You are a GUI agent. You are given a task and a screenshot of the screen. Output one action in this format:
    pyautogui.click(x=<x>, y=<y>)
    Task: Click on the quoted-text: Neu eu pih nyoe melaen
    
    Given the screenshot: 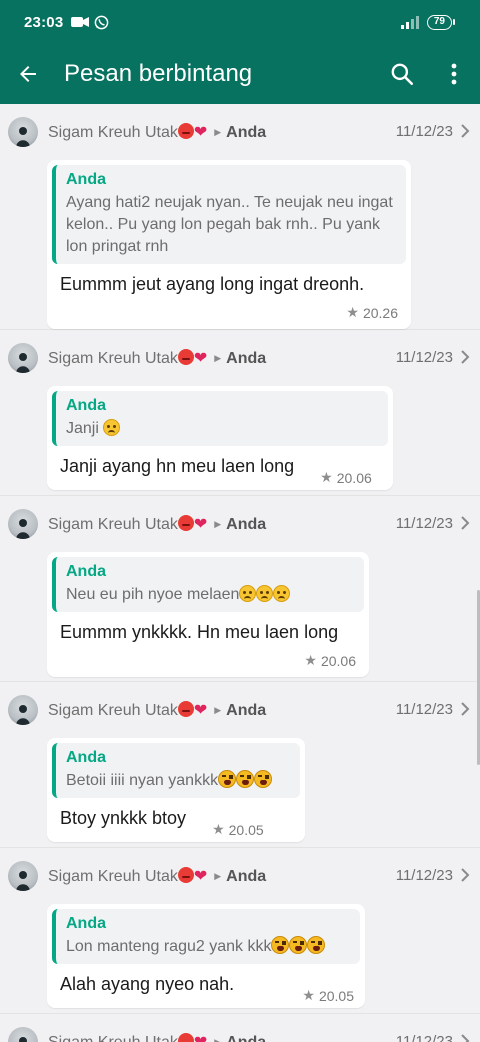 What is the action you would take?
    pyautogui.click(x=153, y=594)
    